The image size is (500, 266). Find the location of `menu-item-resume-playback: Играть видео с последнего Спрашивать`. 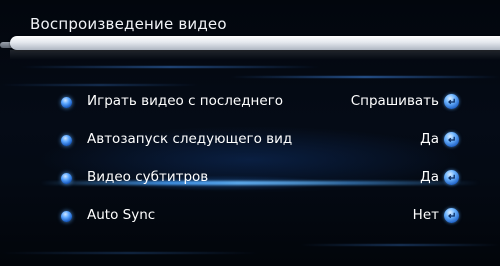

menu-item-resume-playback: Играть видео с последнего Спрашивать is located at coordinates (250, 107).